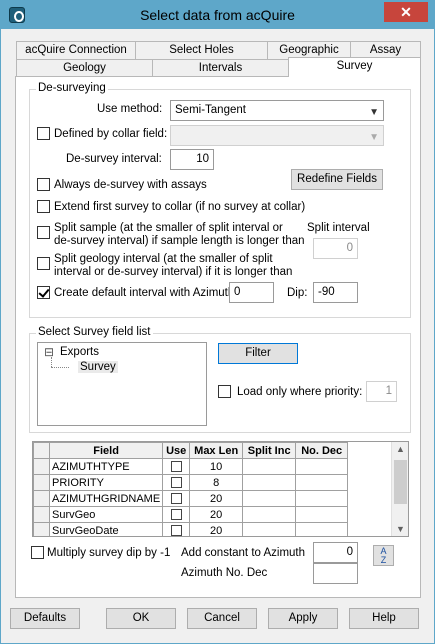 The image size is (435, 644). Describe the element at coordinates (220, 68) in the screenshot. I see `tab-intervals: Intervals` at that location.